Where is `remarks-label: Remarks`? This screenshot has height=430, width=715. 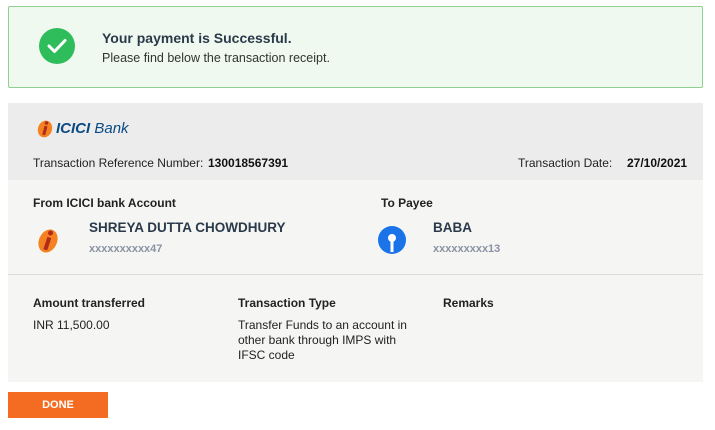 remarks-label: Remarks is located at coordinates (468, 303).